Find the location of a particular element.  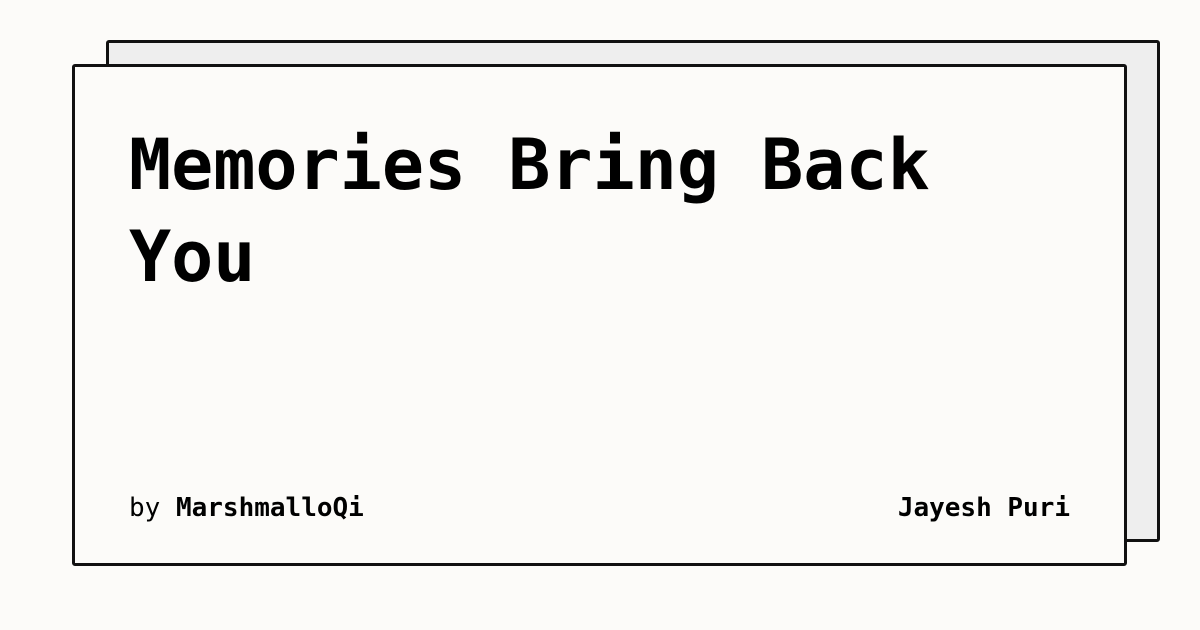

credit-name: Jayesh Puri is located at coordinates (983, 508).